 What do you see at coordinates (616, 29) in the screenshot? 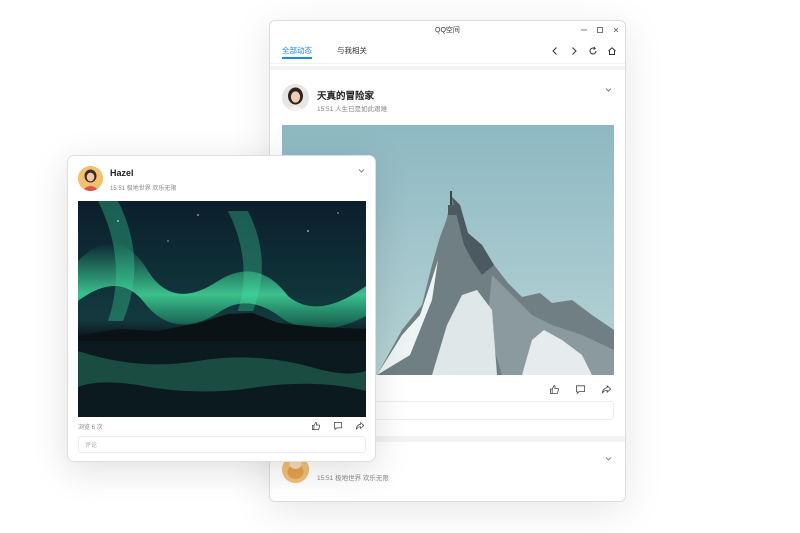
I see `close-icon` at bounding box center [616, 29].